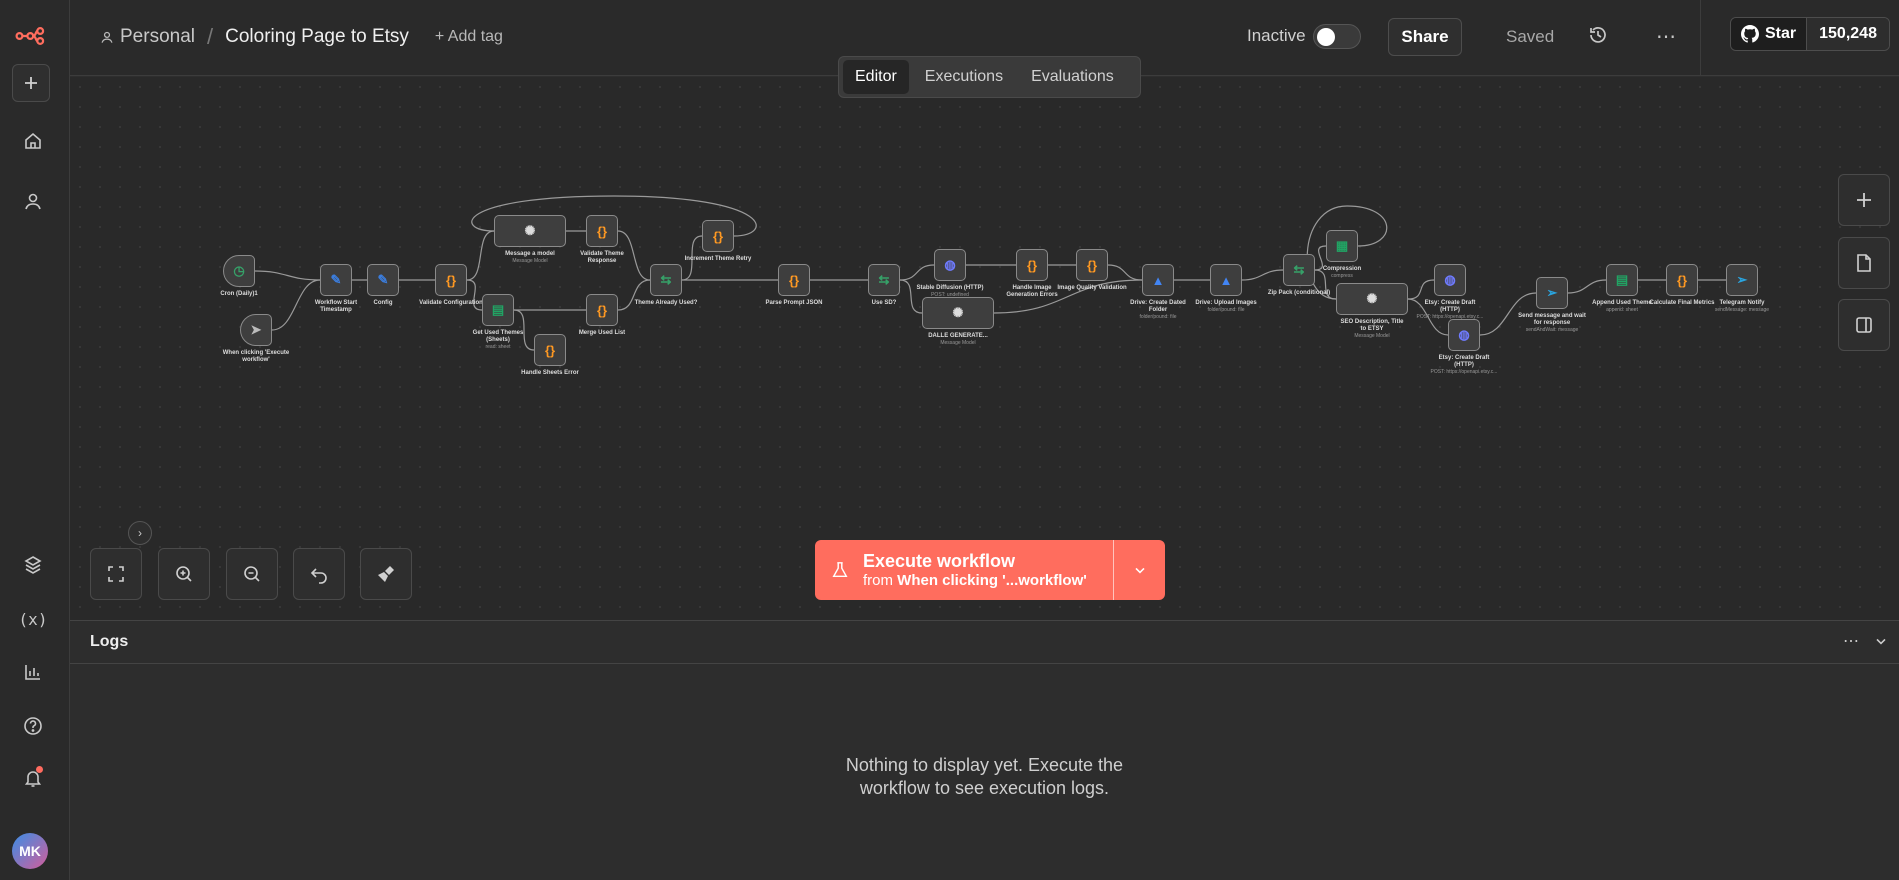 Image resolution: width=1899 pixels, height=880 pixels. I want to click on workflow-node-label: Config, so click(383, 303).